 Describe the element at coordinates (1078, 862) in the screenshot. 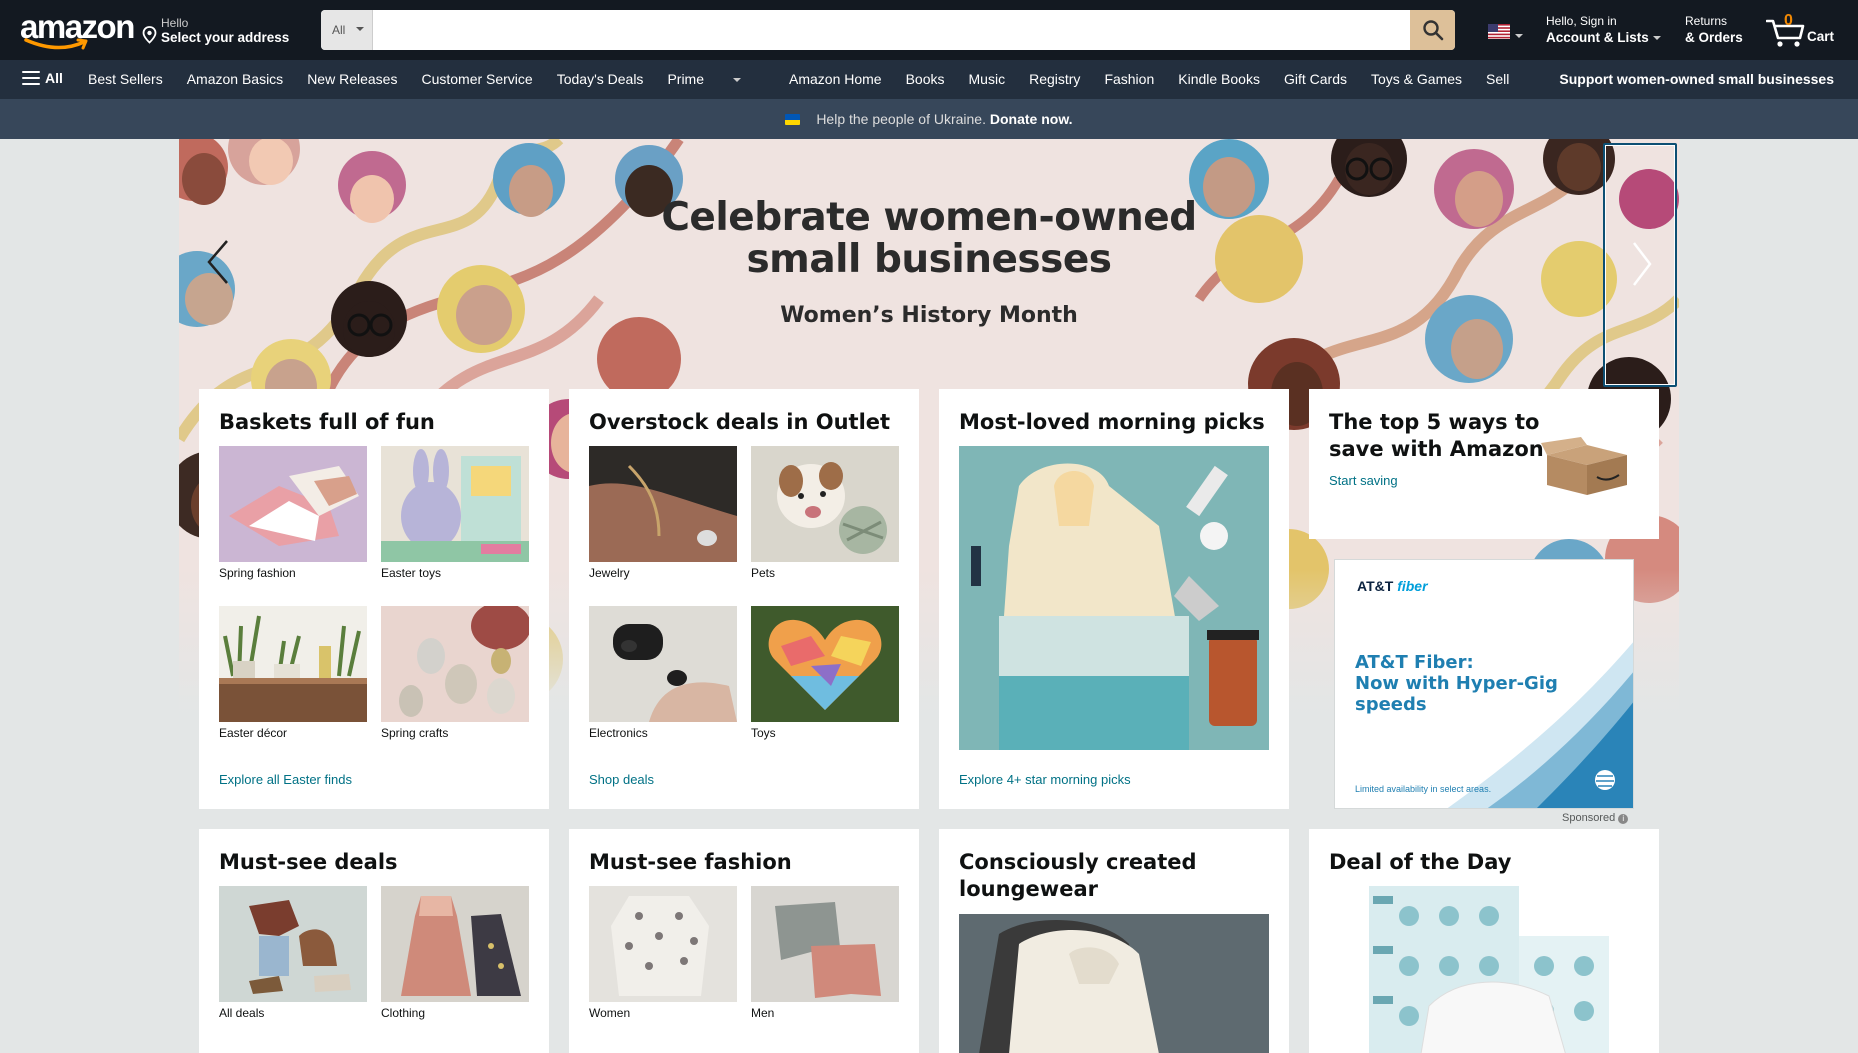

I see `card-title-line1: Consciously created` at that location.